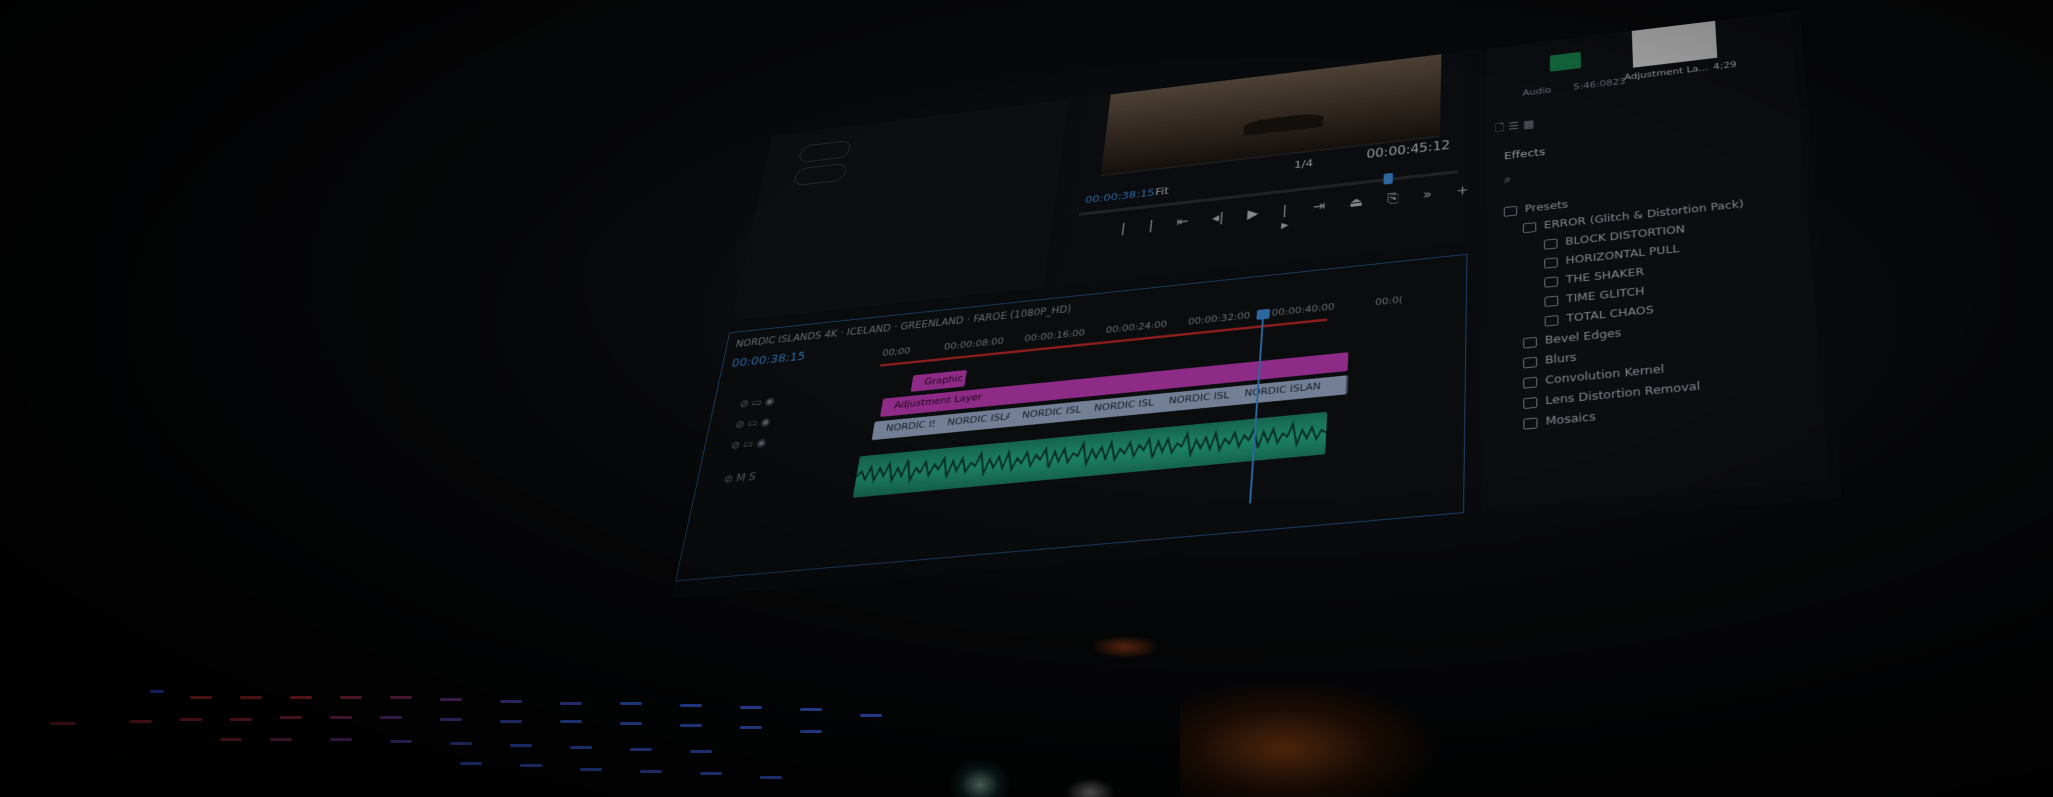 Image resolution: width=2053 pixels, height=797 pixels. I want to click on mark-out-icon: |, so click(1150, 232).